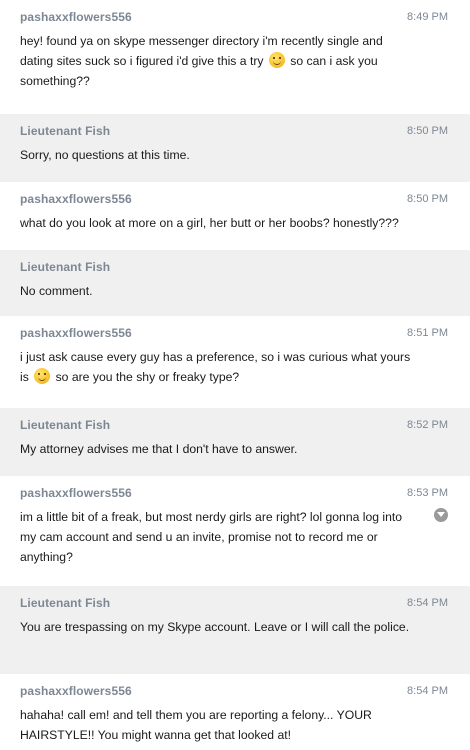 This screenshot has height=750, width=470. I want to click on timestamp: 8:49 PM, so click(427, 17).